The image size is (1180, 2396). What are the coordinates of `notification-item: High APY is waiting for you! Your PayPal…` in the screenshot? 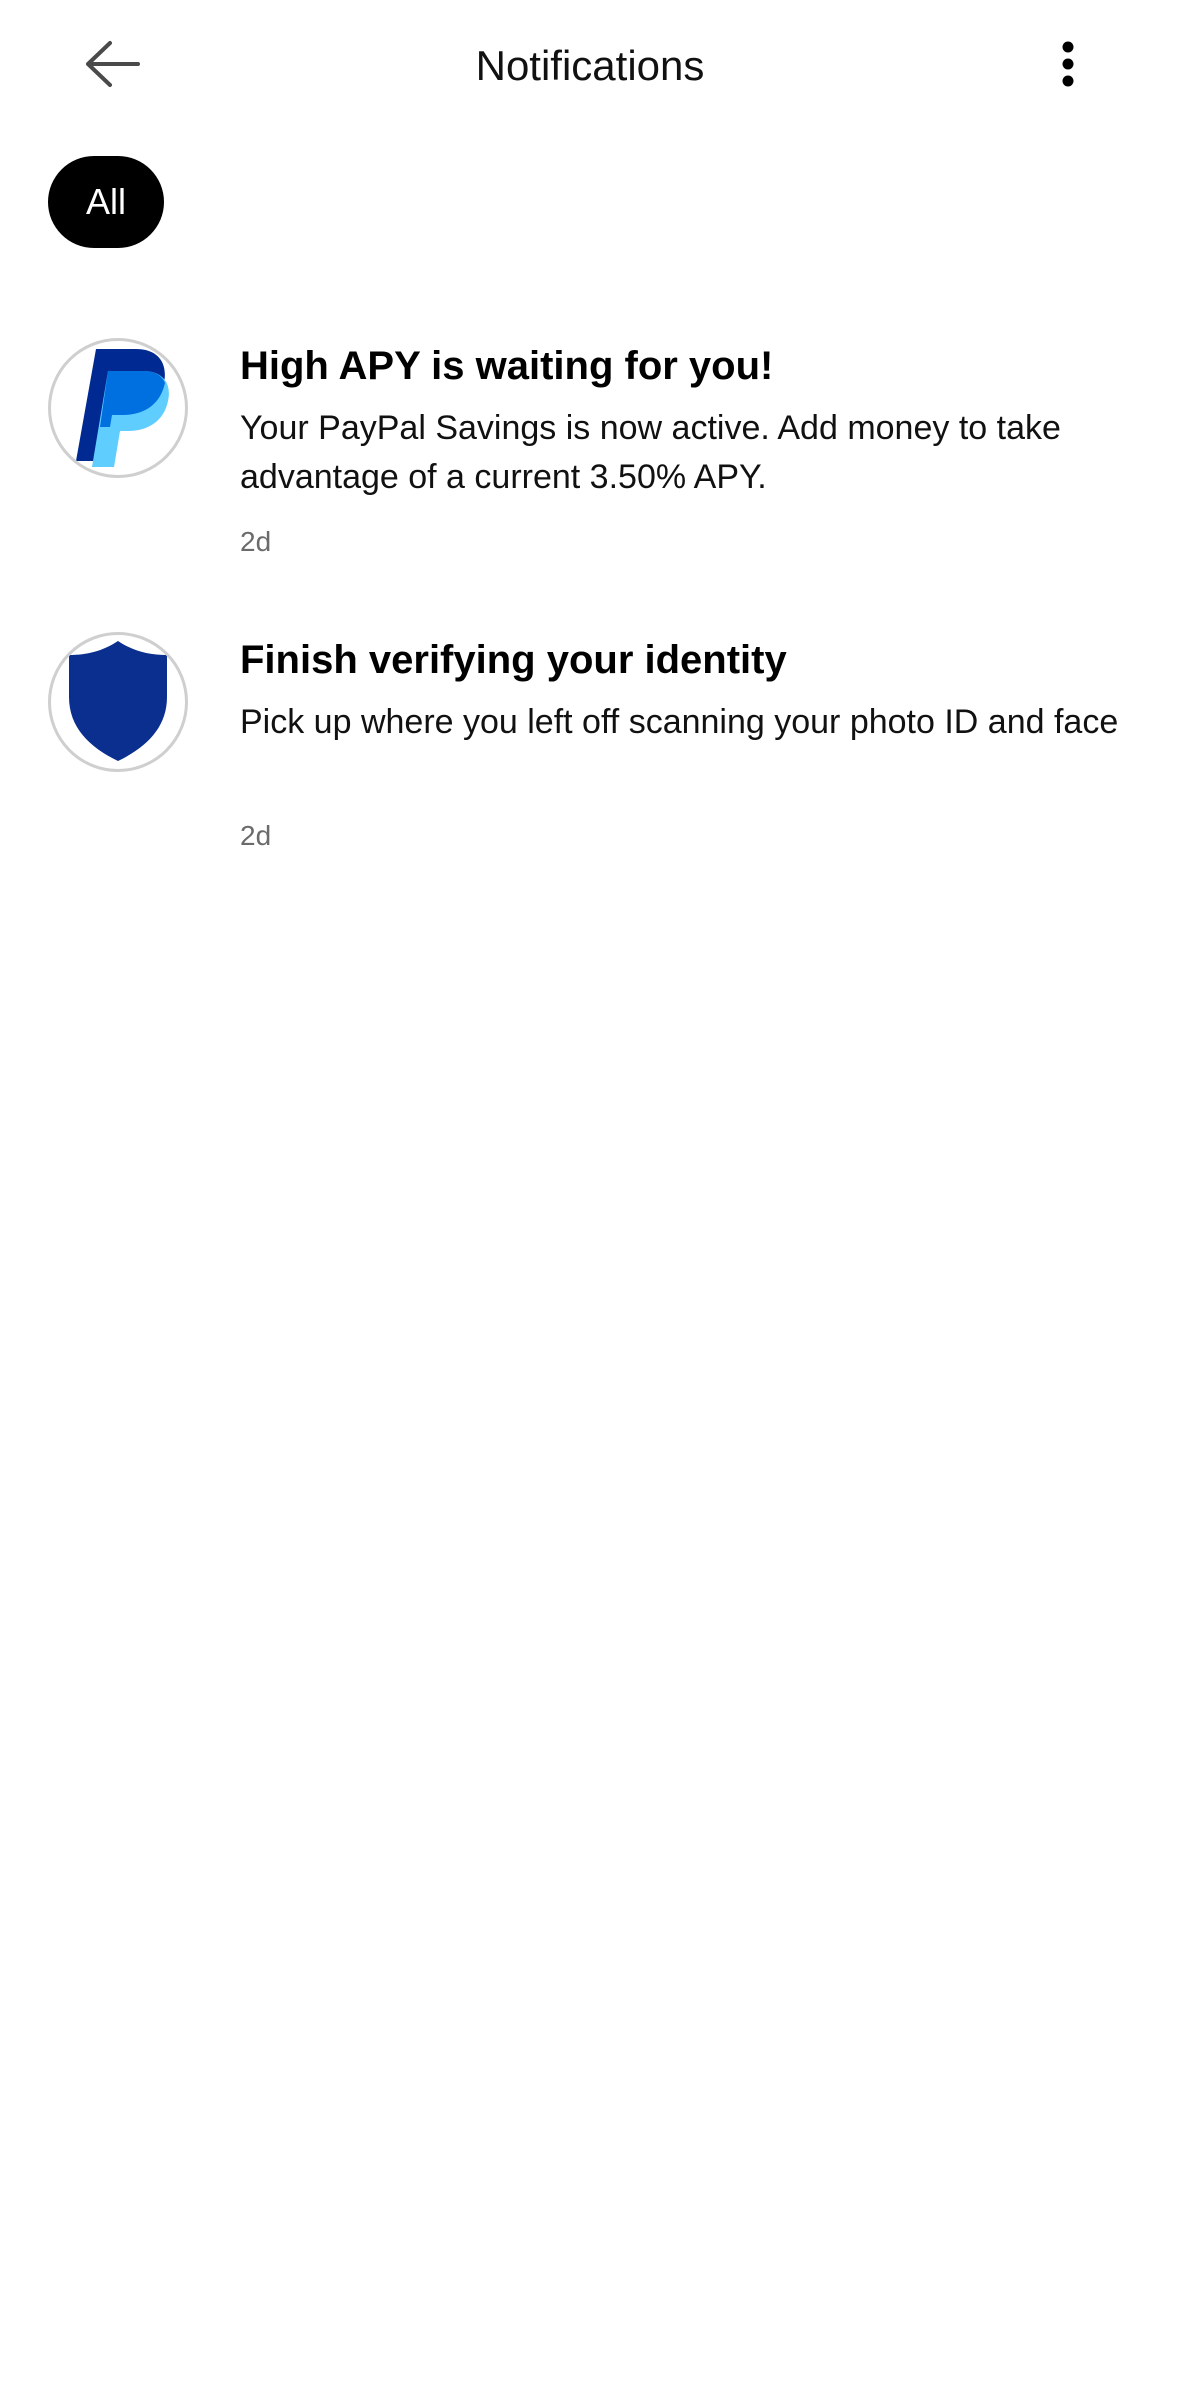 It's located at (590, 448).